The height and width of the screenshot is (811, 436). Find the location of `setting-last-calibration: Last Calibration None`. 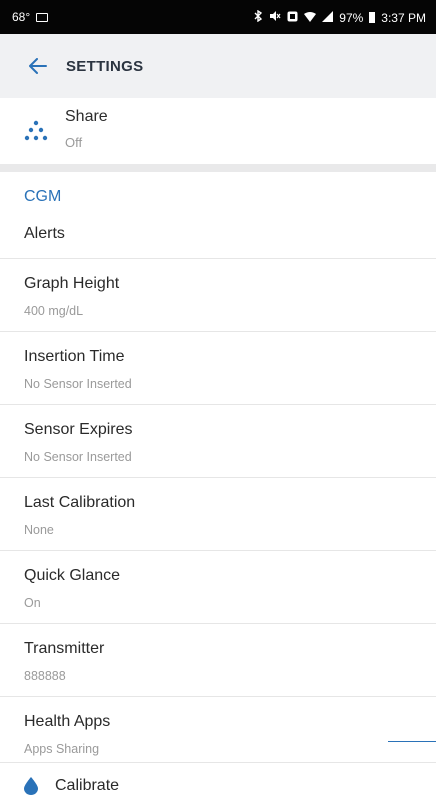

setting-last-calibration: Last Calibration None is located at coordinates (218, 513).